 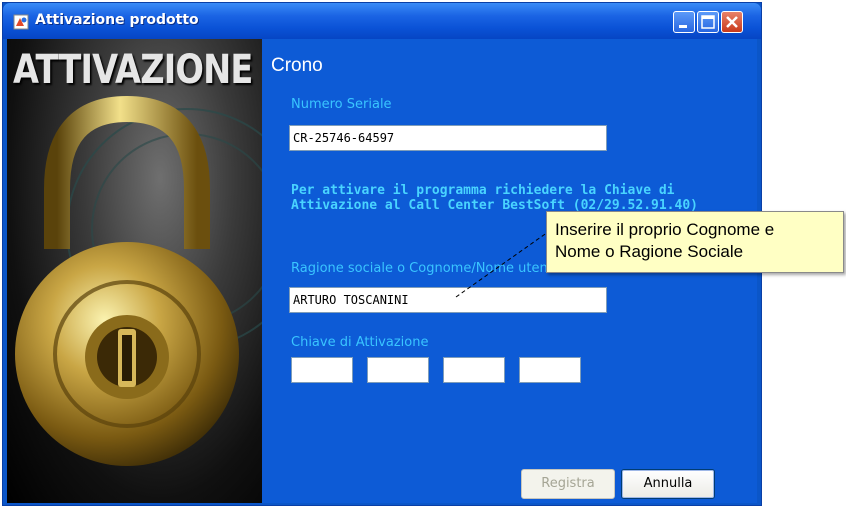 What do you see at coordinates (133, 70) in the screenshot?
I see `banner-title: ATTIVAZIONE` at bounding box center [133, 70].